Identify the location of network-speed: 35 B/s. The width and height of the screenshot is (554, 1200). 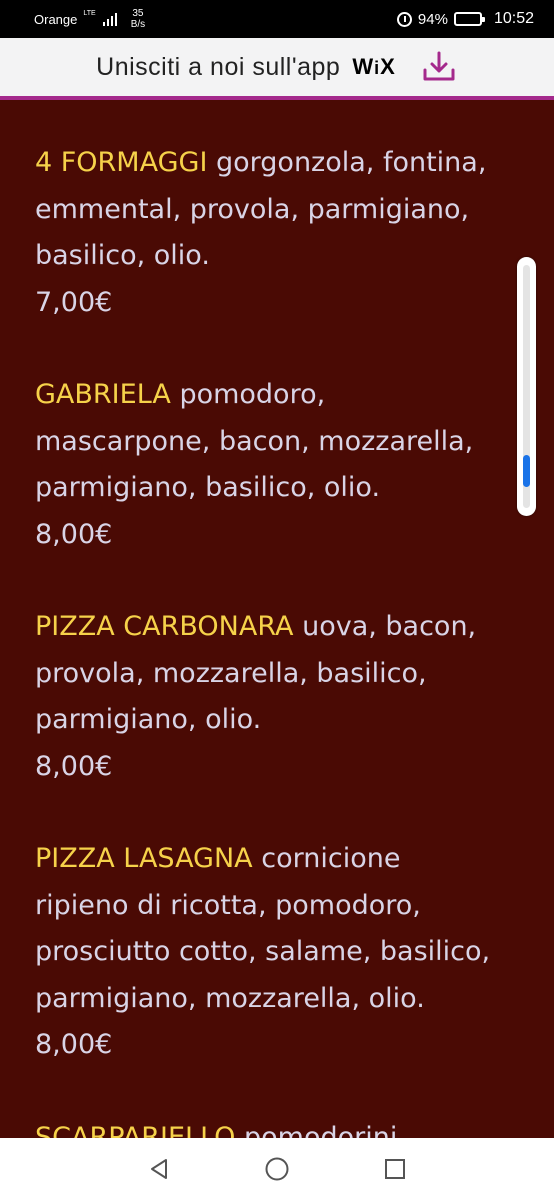
(138, 19).